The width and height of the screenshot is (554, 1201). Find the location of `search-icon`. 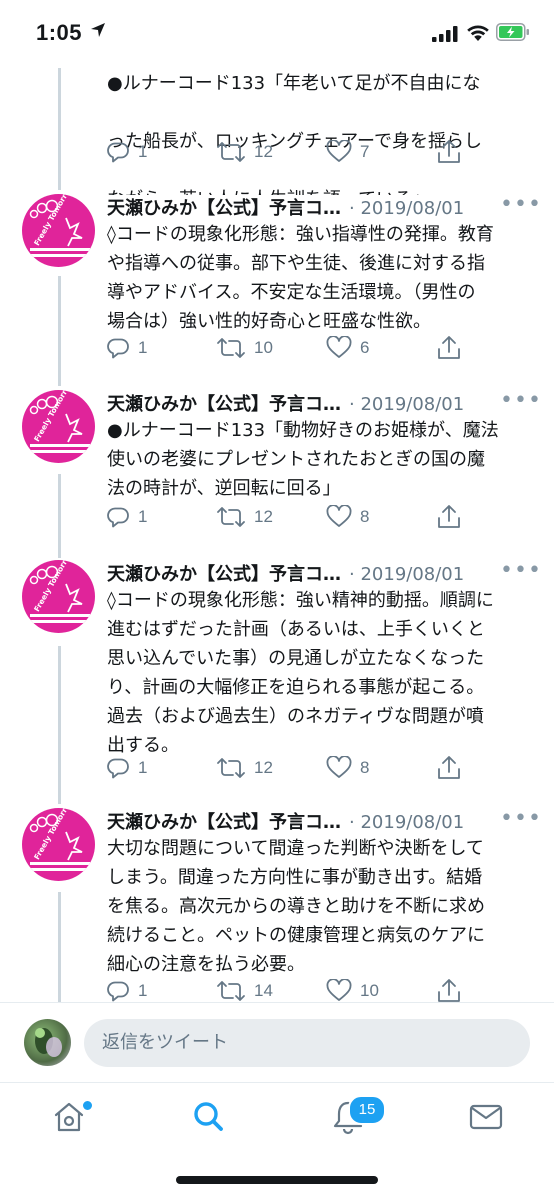

search-icon is located at coordinates (208, 1116).